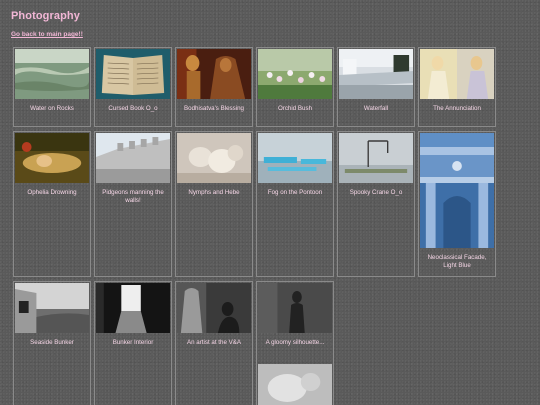 The height and width of the screenshot is (405, 540). Describe the element at coordinates (457, 190) in the screenshot. I see `facade-photo` at that location.